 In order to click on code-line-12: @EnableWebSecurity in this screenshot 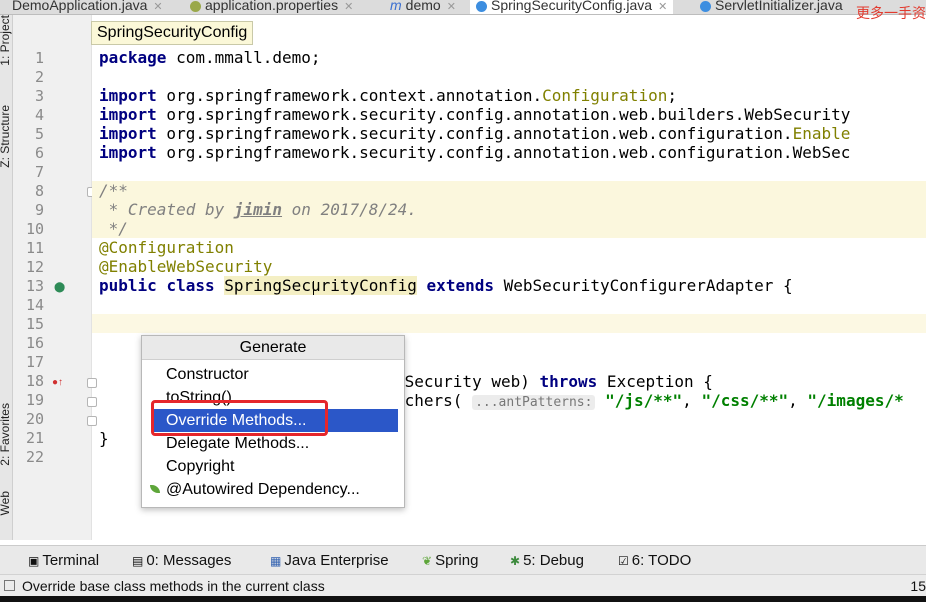, I will do `click(186, 266)`.